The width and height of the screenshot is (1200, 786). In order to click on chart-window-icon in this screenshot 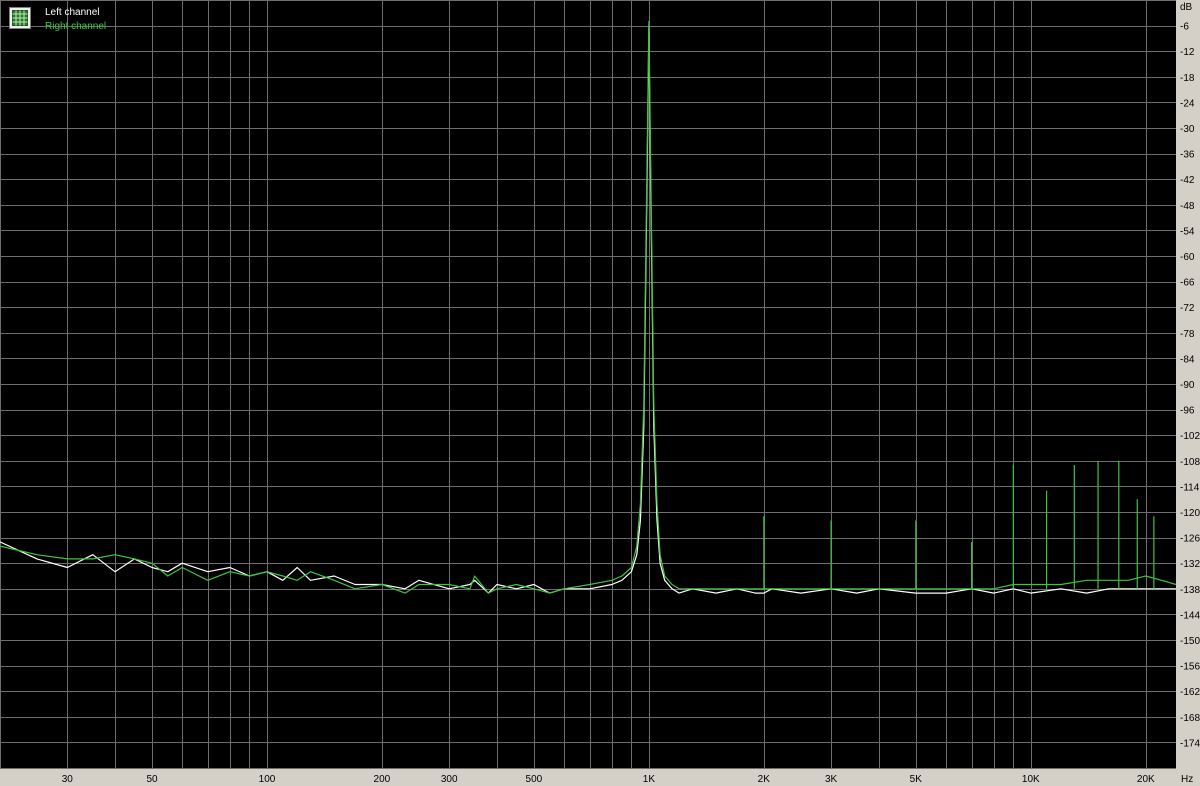, I will do `click(20, 18)`.